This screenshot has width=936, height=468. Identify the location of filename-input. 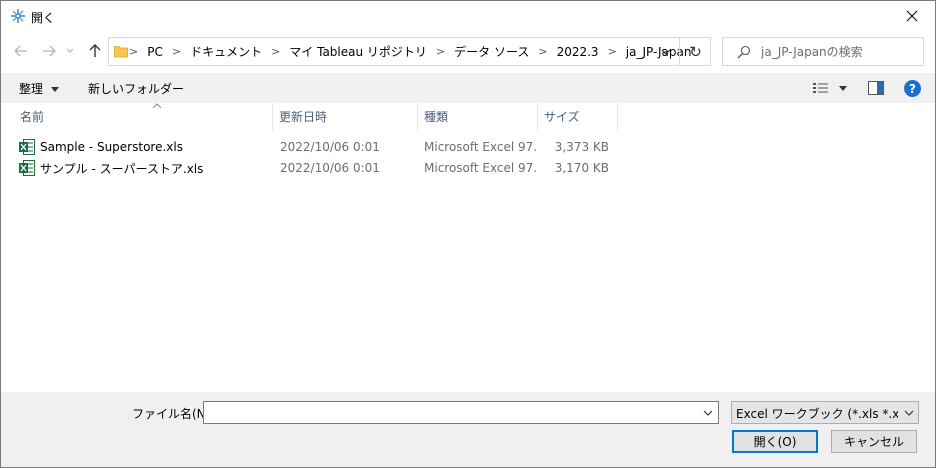
(448, 412).